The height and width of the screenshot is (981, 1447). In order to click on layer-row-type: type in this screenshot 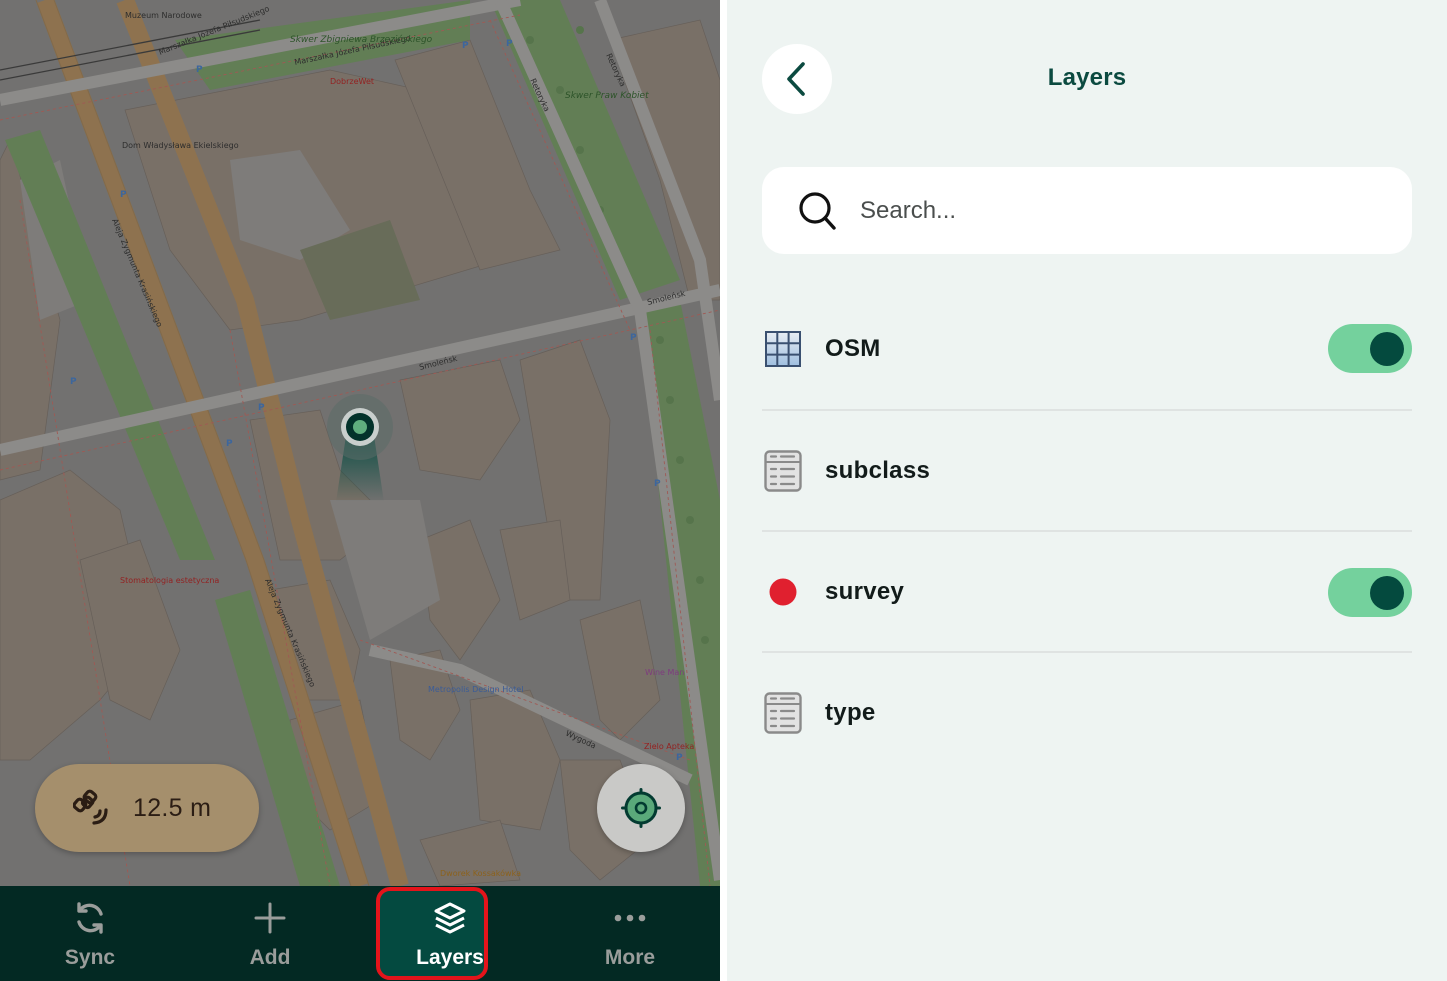, I will do `click(1087, 711)`.